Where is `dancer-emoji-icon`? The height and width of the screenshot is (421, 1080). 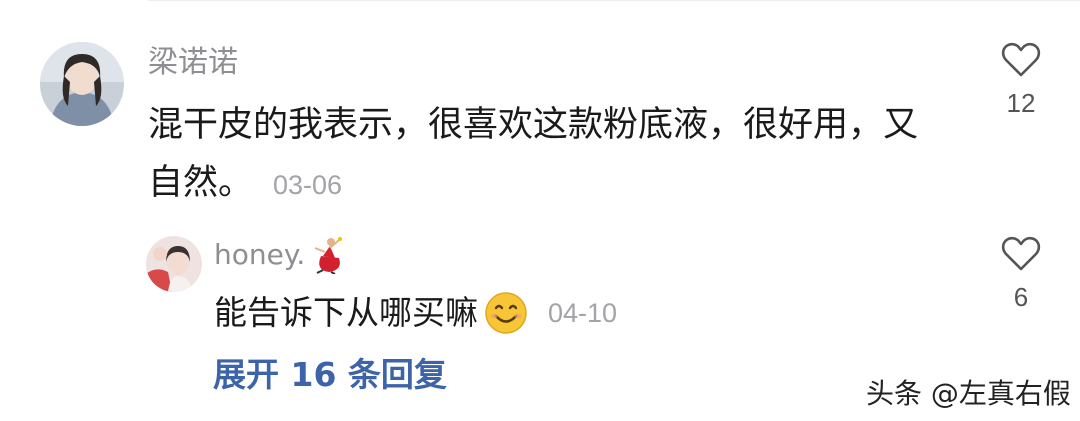
dancer-emoji-icon is located at coordinates (328, 255).